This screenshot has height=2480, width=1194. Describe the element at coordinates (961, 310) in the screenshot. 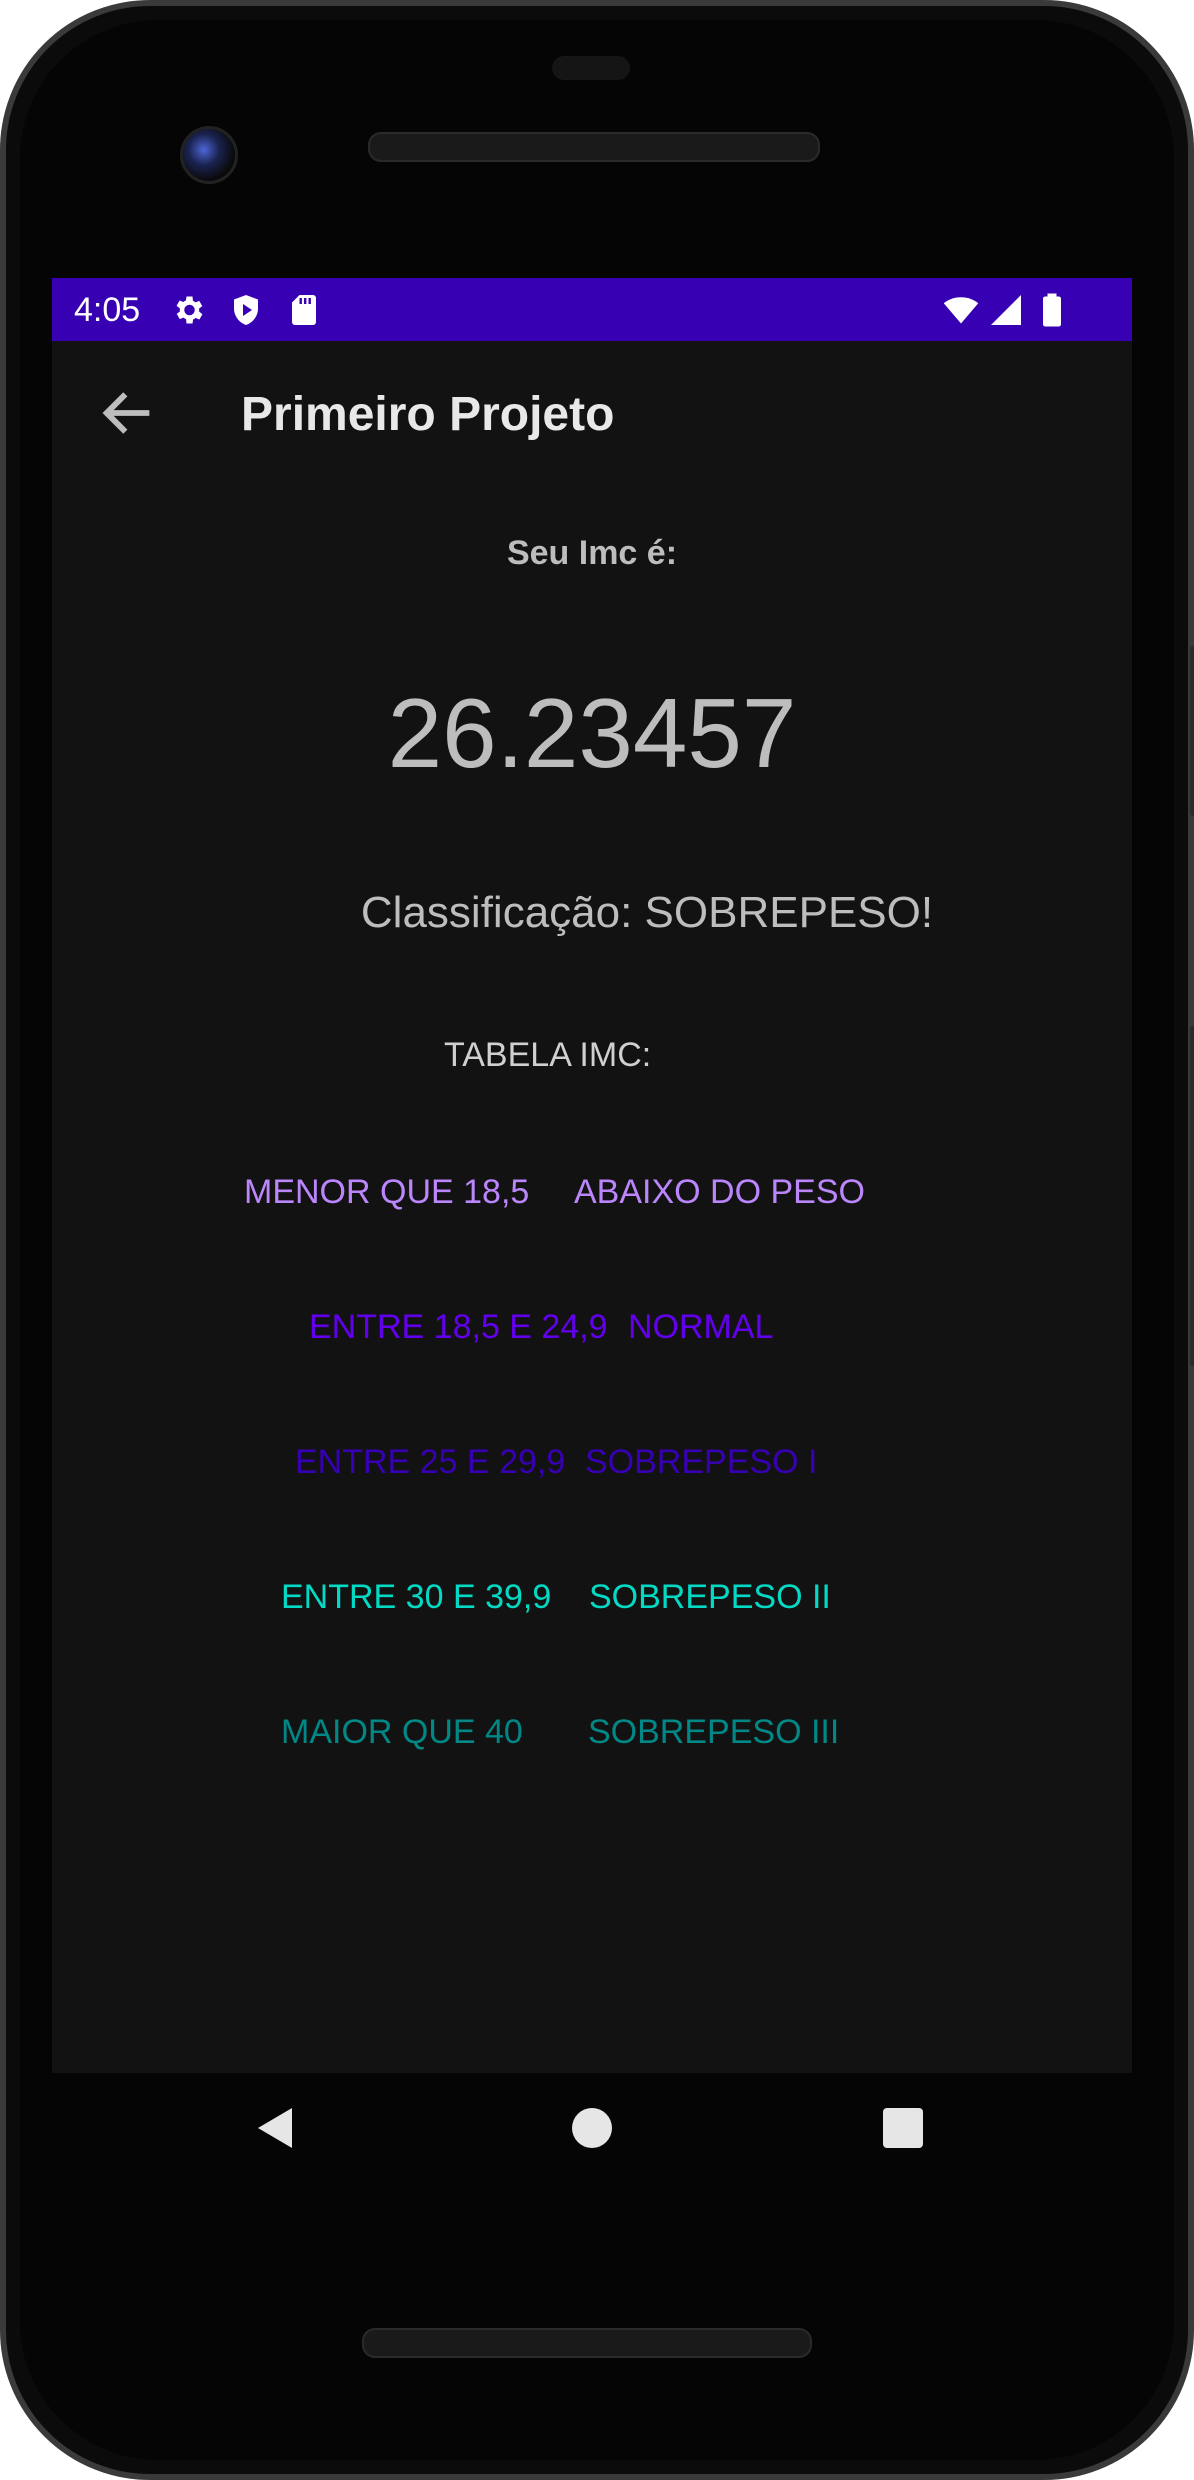

I see `wifi-icon` at that location.